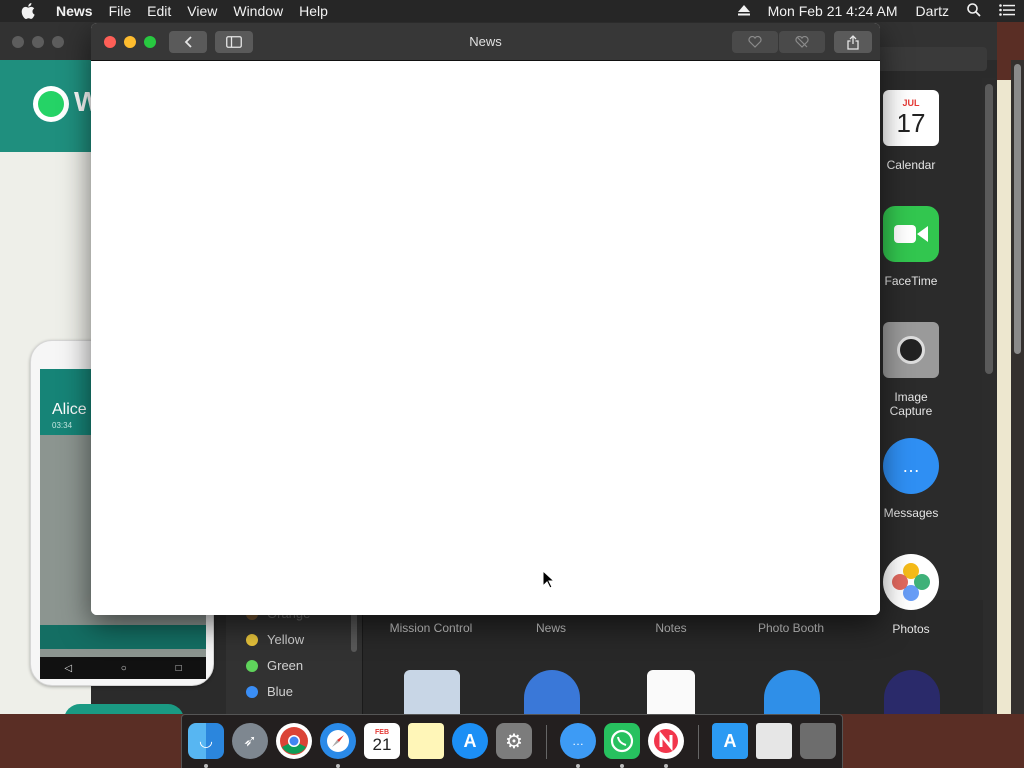 Image resolution: width=1024 pixels, height=768 pixels. What do you see at coordinates (269, 691) in the screenshot?
I see `tag-blue: Blue` at bounding box center [269, 691].